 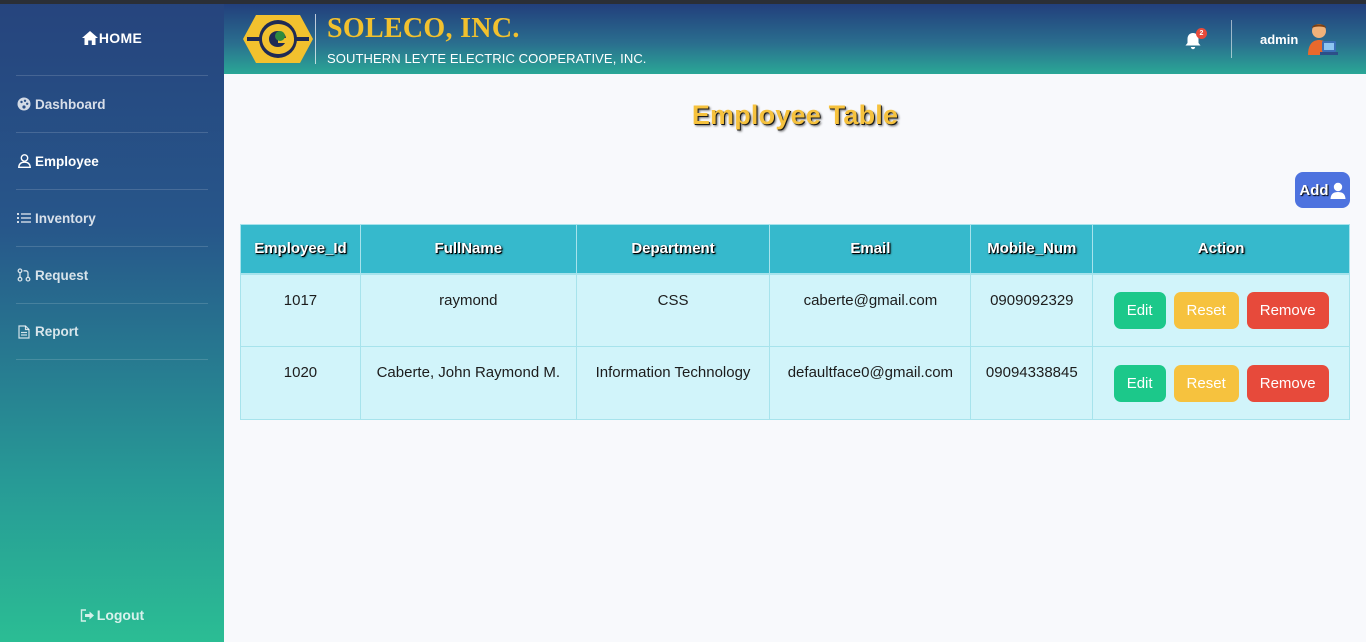 What do you see at coordinates (65, 218) in the screenshot?
I see `sidebar-item-label: Inventory` at bounding box center [65, 218].